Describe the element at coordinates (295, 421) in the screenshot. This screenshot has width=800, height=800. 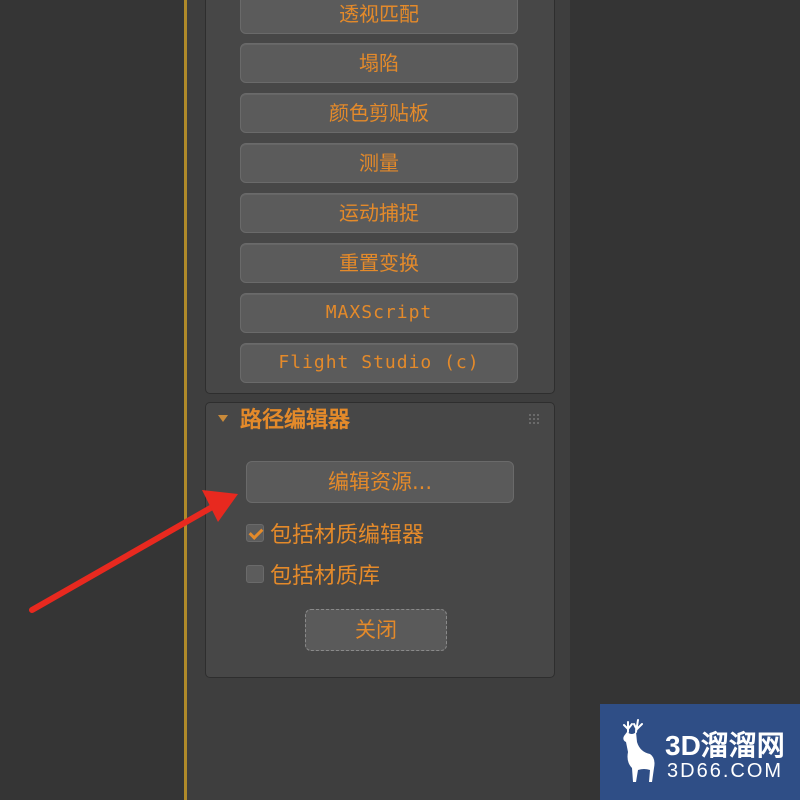
I see `path-editor-title: 路径编辑器` at that location.